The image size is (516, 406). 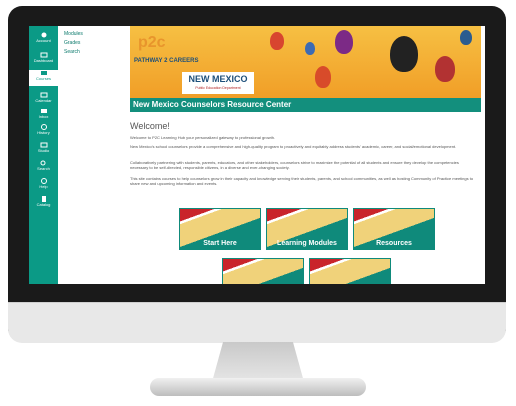 What do you see at coordinates (258, 362) in the screenshot?
I see `monitor-stand` at bounding box center [258, 362].